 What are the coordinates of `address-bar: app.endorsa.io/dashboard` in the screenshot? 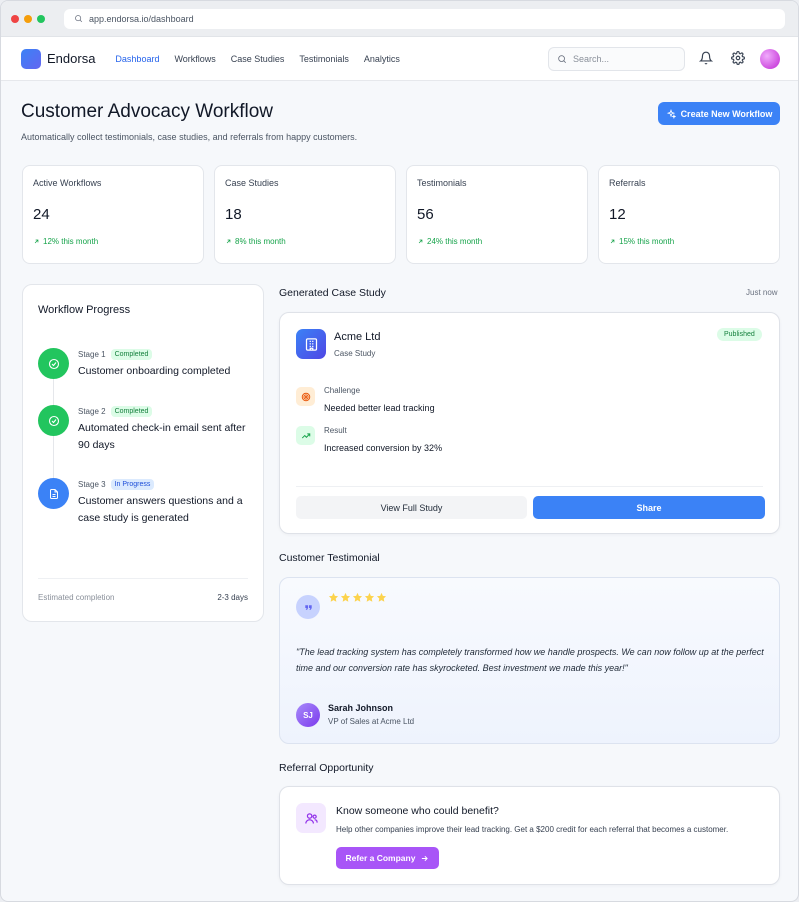 It's located at (424, 18).